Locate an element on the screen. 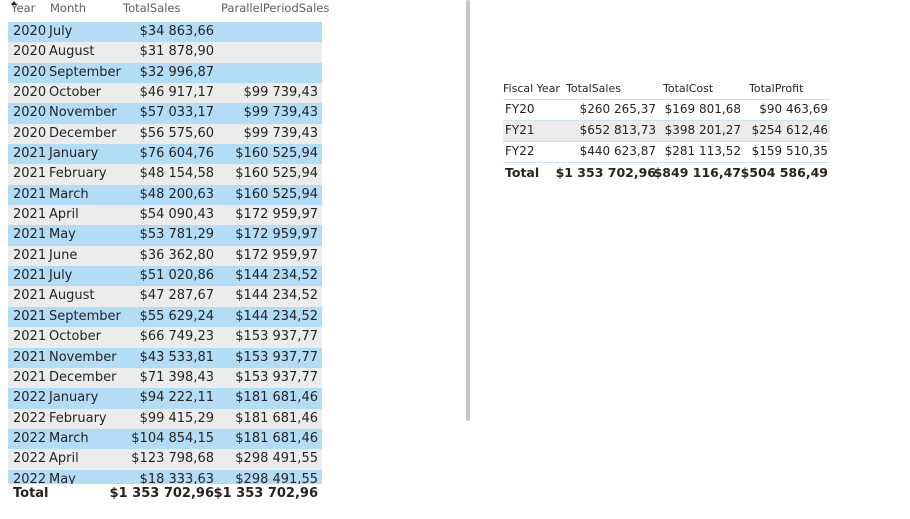 The height and width of the screenshot is (519, 910). cell-total-sales: $76 604,76 is located at coordinates (176, 154).